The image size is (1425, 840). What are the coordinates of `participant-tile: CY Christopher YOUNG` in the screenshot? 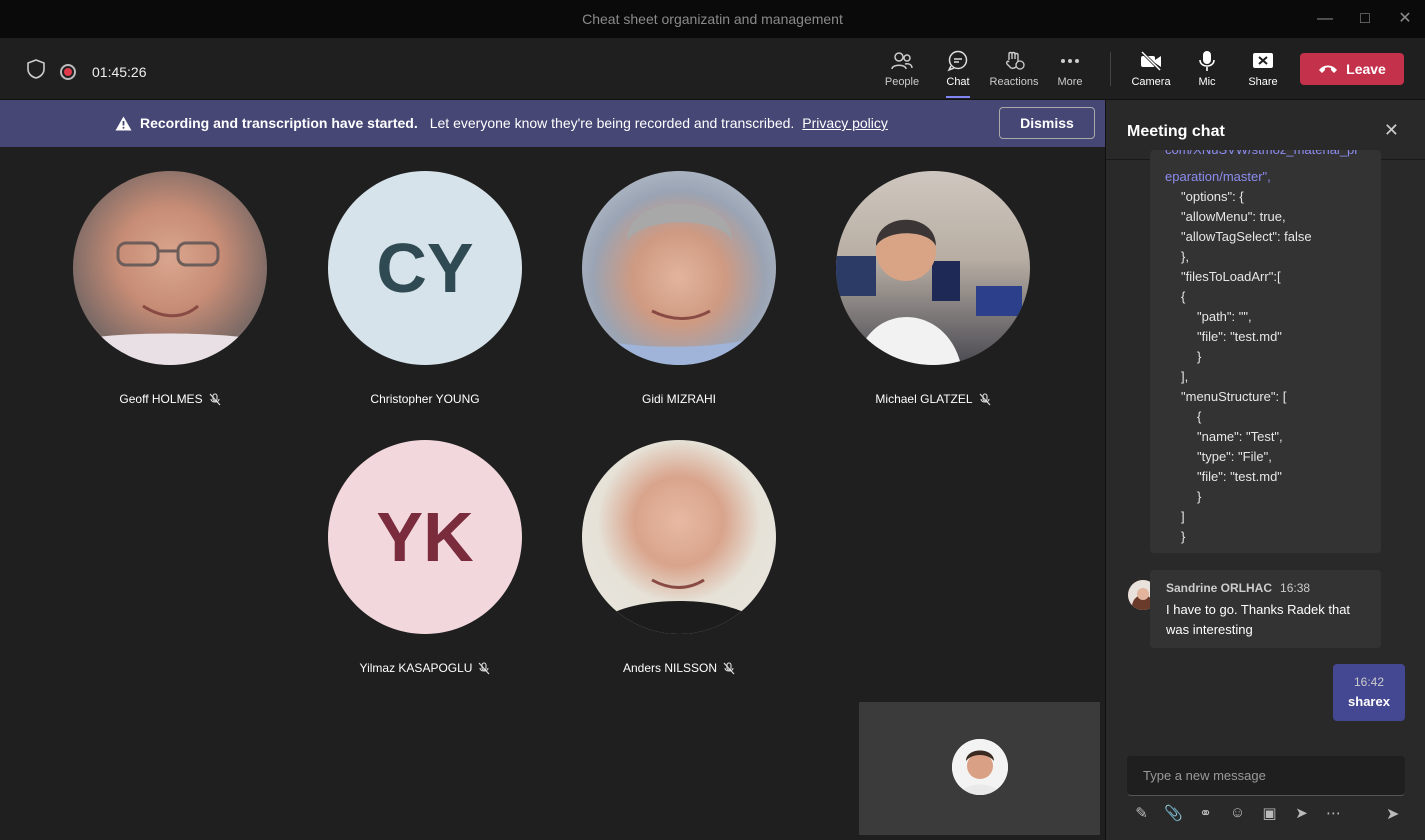 It's located at (425, 288).